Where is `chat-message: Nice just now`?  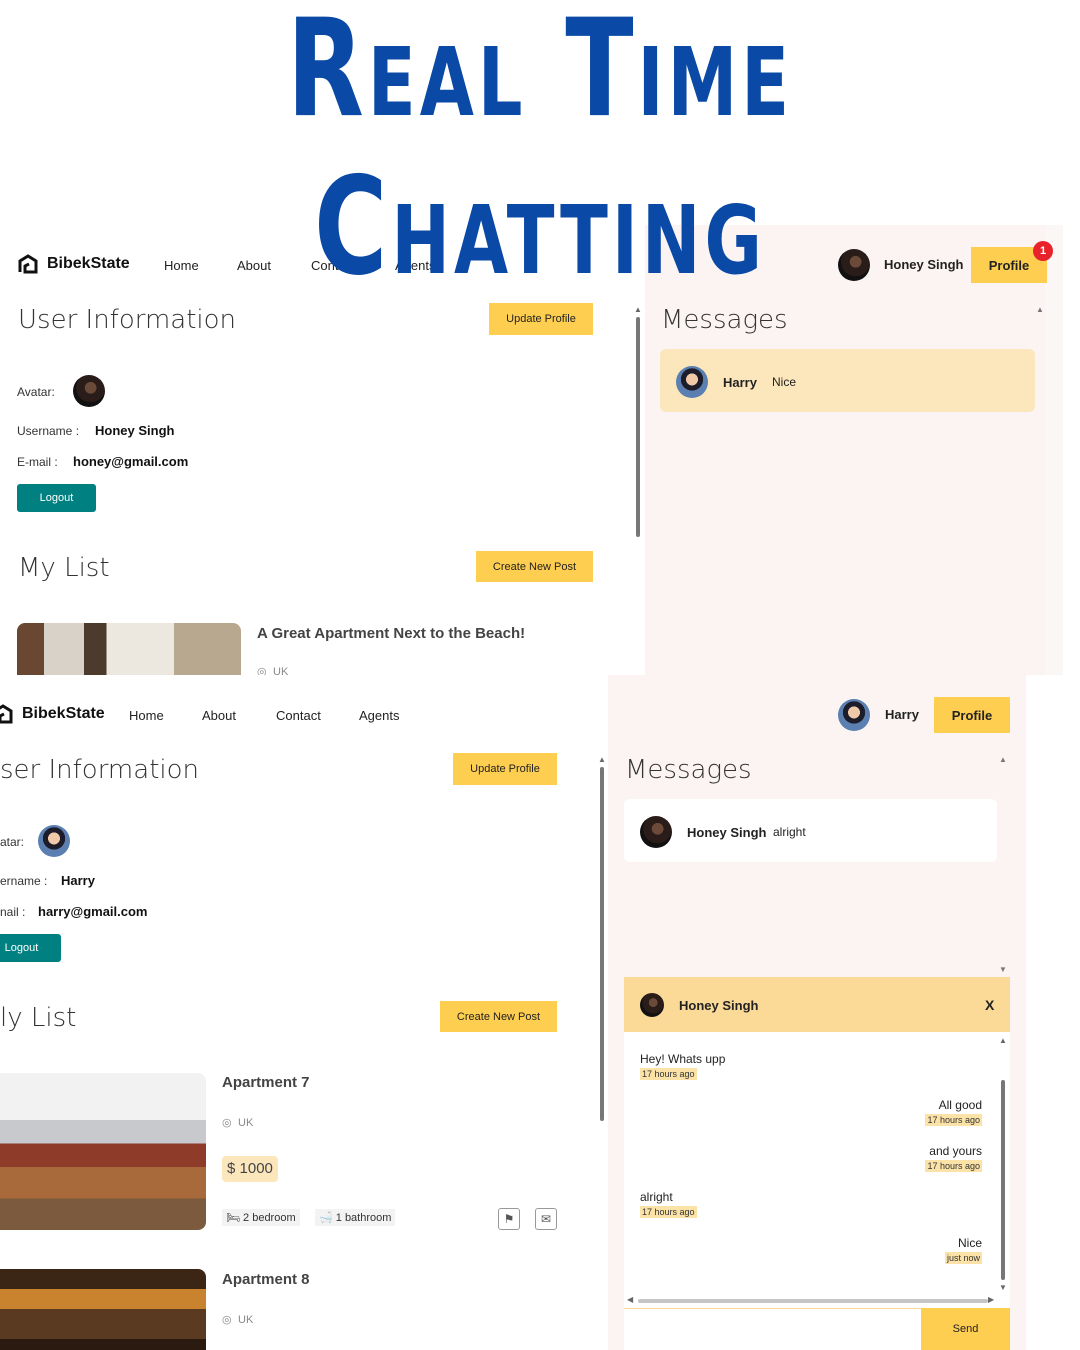
chat-message: Nice just now is located at coordinates (963, 1250).